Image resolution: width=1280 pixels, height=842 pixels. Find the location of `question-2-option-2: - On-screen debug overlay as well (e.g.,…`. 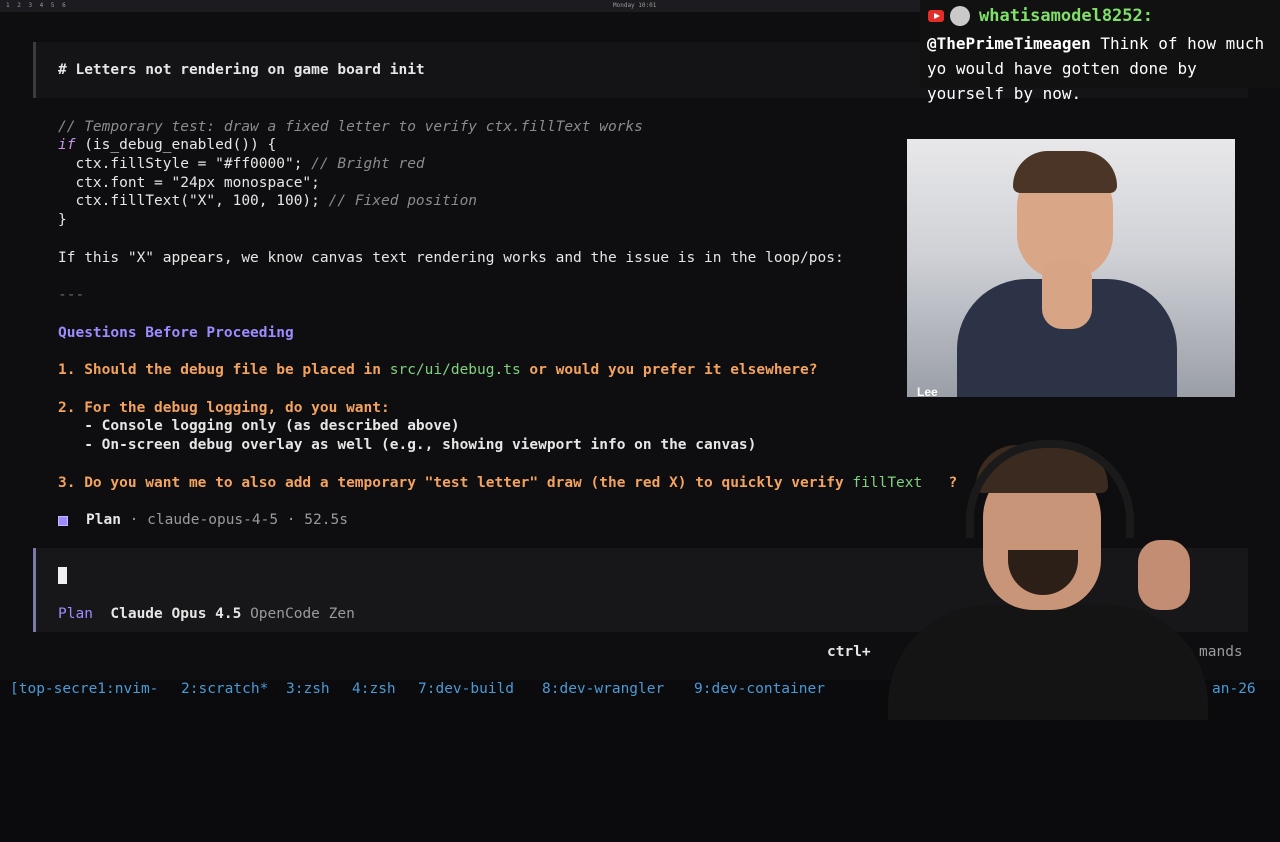

question-2-option-2: - On-screen debug overlay as well (e.g.,… is located at coordinates (407, 445).